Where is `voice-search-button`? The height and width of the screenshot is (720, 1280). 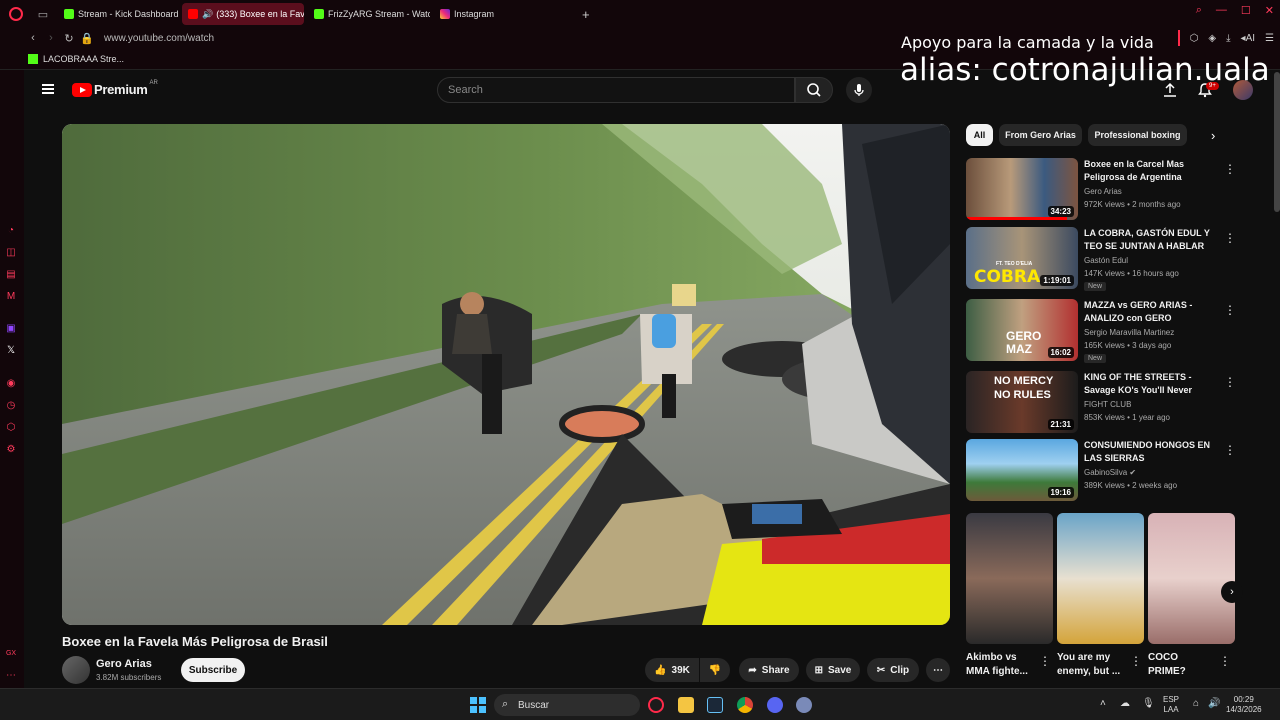 voice-search-button is located at coordinates (859, 90).